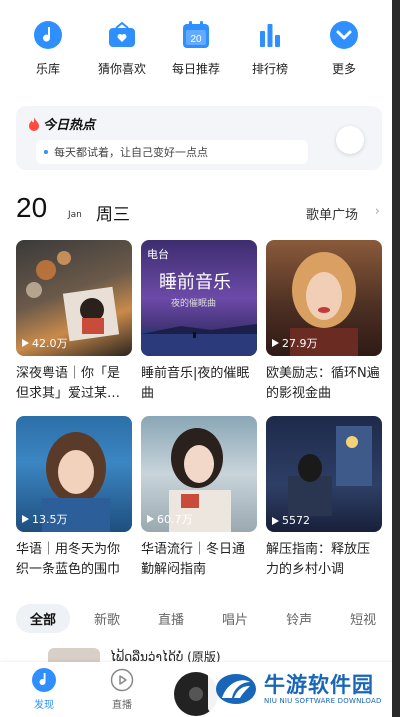 This screenshot has height=717, width=400. What do you see at coordinates (74, 298) in the screenshot?
I see `playlist-cover: 42.0万` at bounding box center [74, 298].